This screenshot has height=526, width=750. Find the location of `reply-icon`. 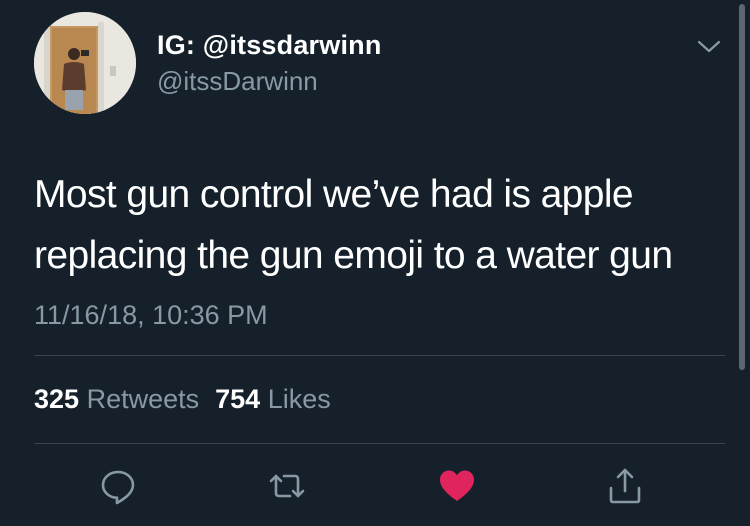

reply-icon is located at coordinates (118, 487).